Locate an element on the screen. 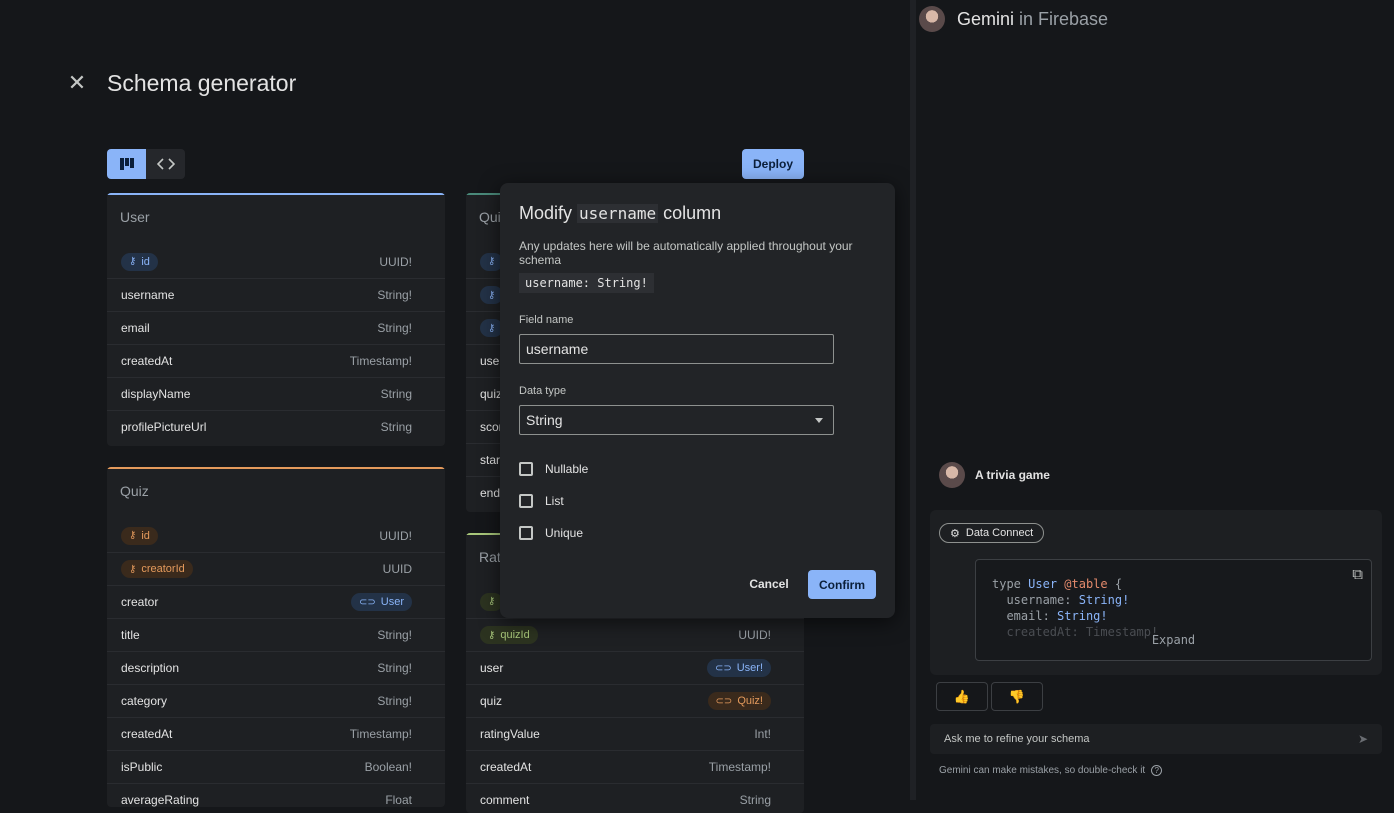 This screenshot has height=813, width=1394. nullable-checkbox-row: Nullable is located at coordinates (553, 469).